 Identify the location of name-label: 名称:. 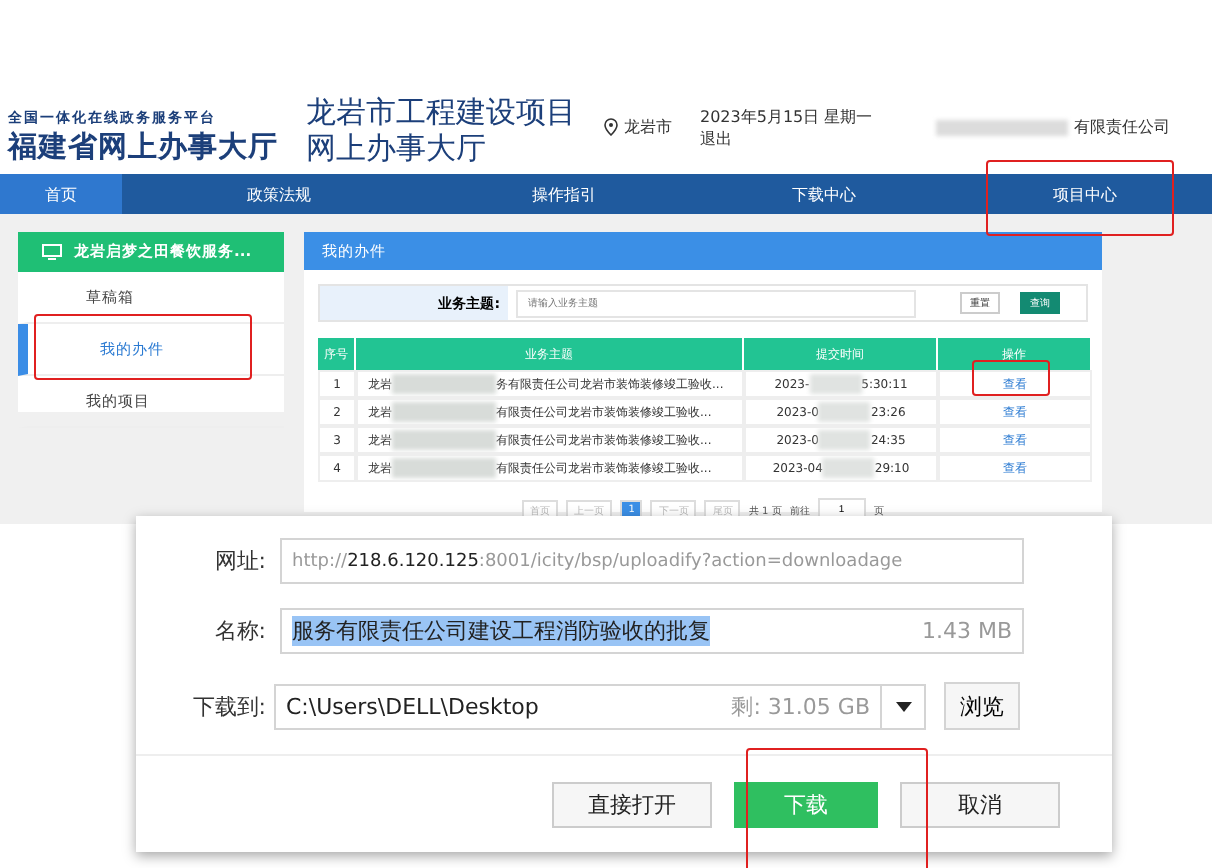
(239, 631).